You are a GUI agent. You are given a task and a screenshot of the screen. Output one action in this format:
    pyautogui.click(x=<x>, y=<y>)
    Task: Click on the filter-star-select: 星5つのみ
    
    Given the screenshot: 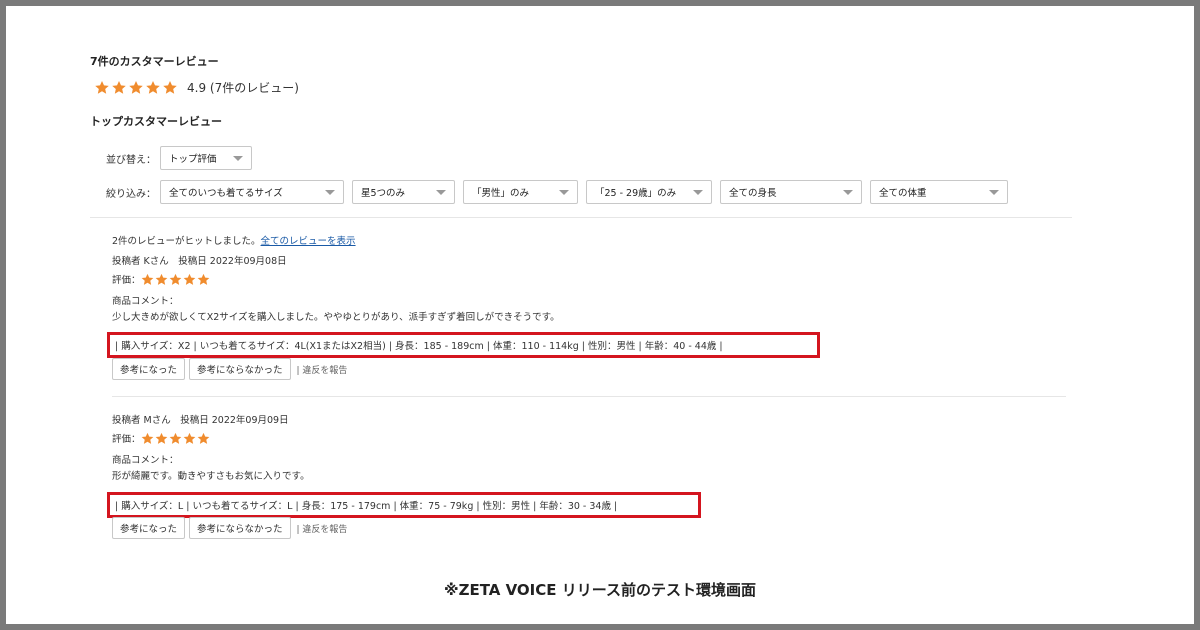 What is the action you would take?
    pyautogui.click(x=403, y=192)
    